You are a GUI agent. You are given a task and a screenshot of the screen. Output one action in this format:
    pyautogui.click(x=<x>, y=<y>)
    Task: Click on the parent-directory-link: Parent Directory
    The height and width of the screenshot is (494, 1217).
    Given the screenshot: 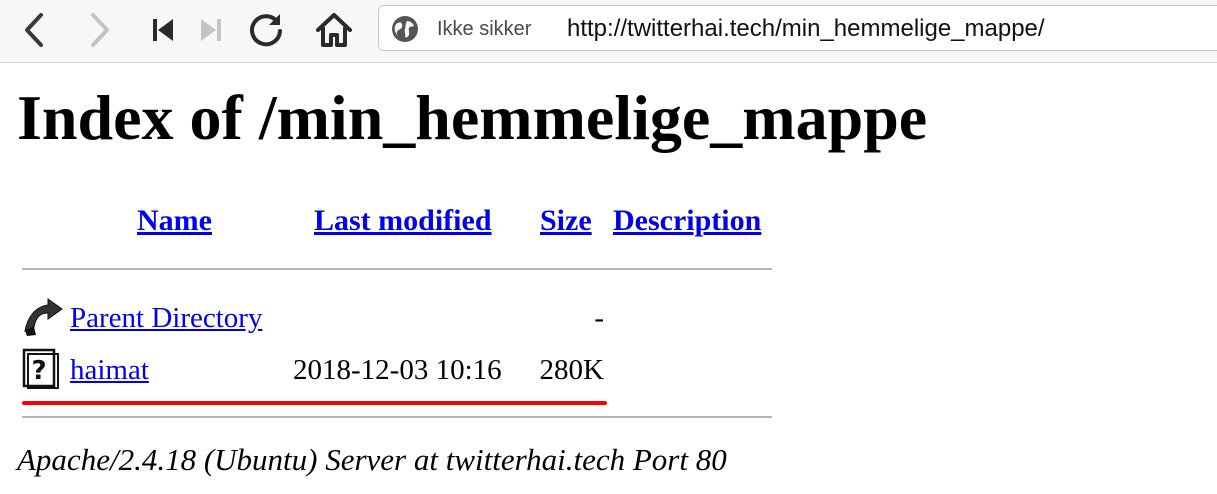 What is the action you would take?
    pyautogui.click(x=166, y=318)
    